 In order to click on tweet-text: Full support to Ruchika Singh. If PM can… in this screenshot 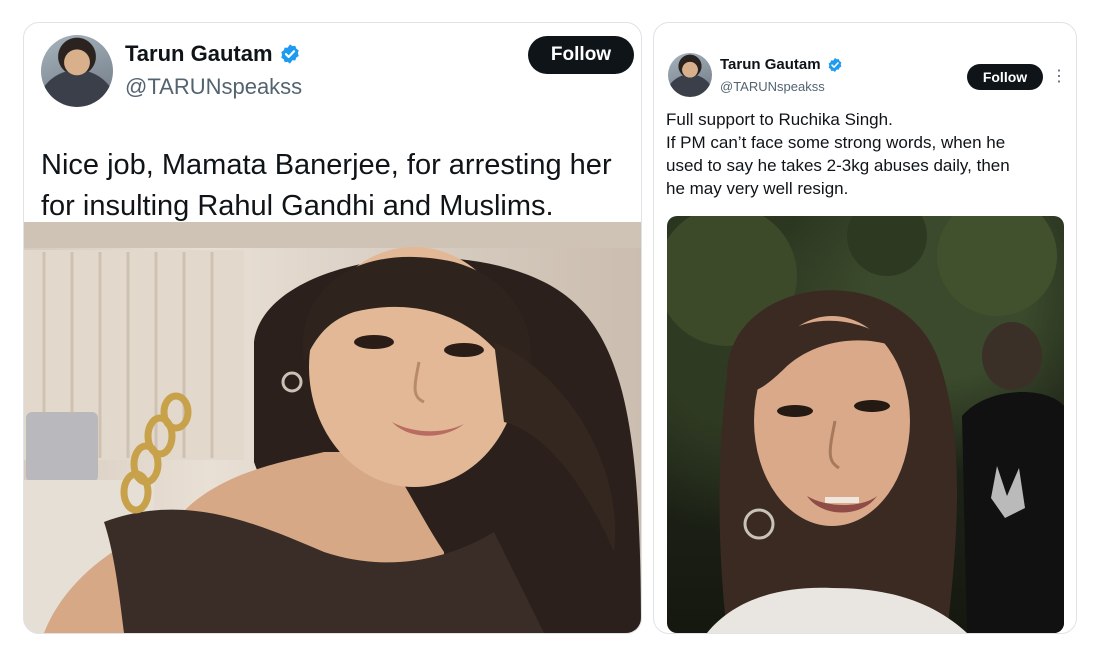, I will do `click(838, 154)`.